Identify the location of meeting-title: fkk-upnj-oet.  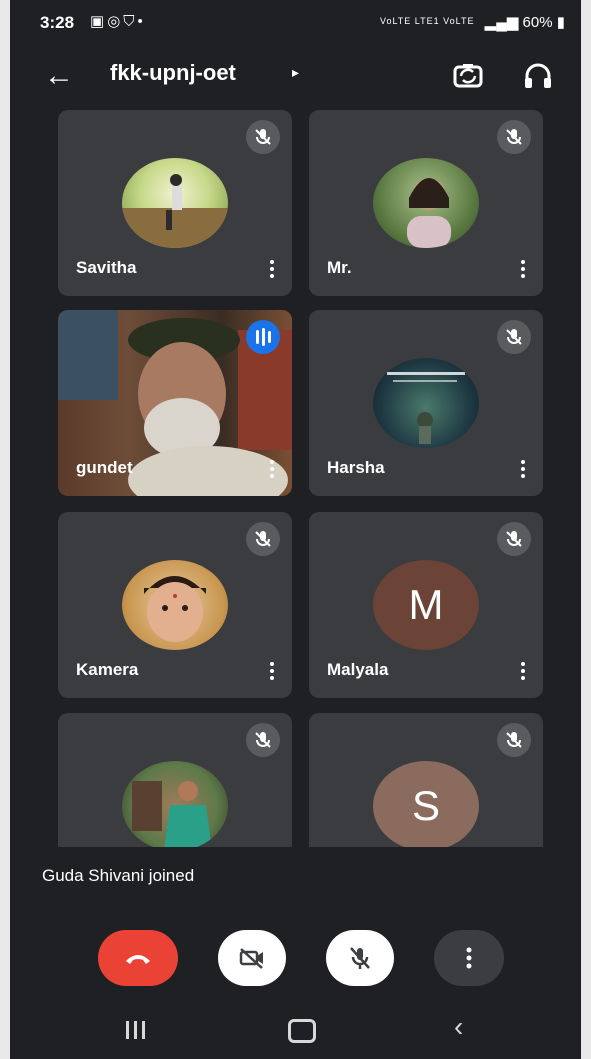
(173, 73).